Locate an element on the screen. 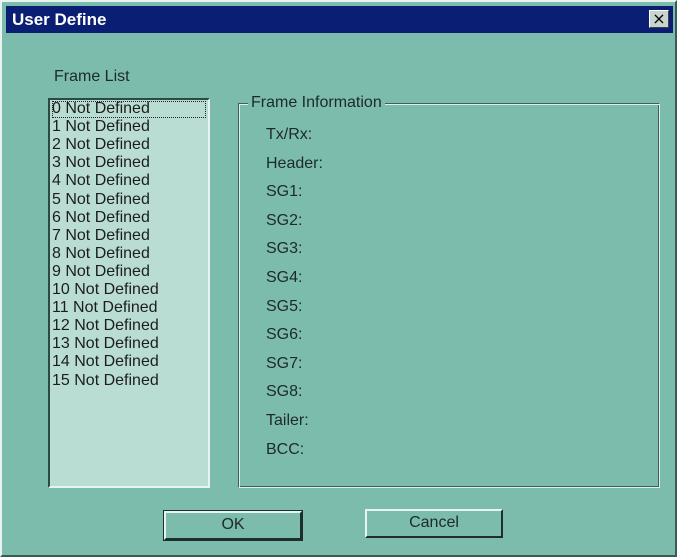  list-item: 0 Not Defined is located at coordinates (129, 109).